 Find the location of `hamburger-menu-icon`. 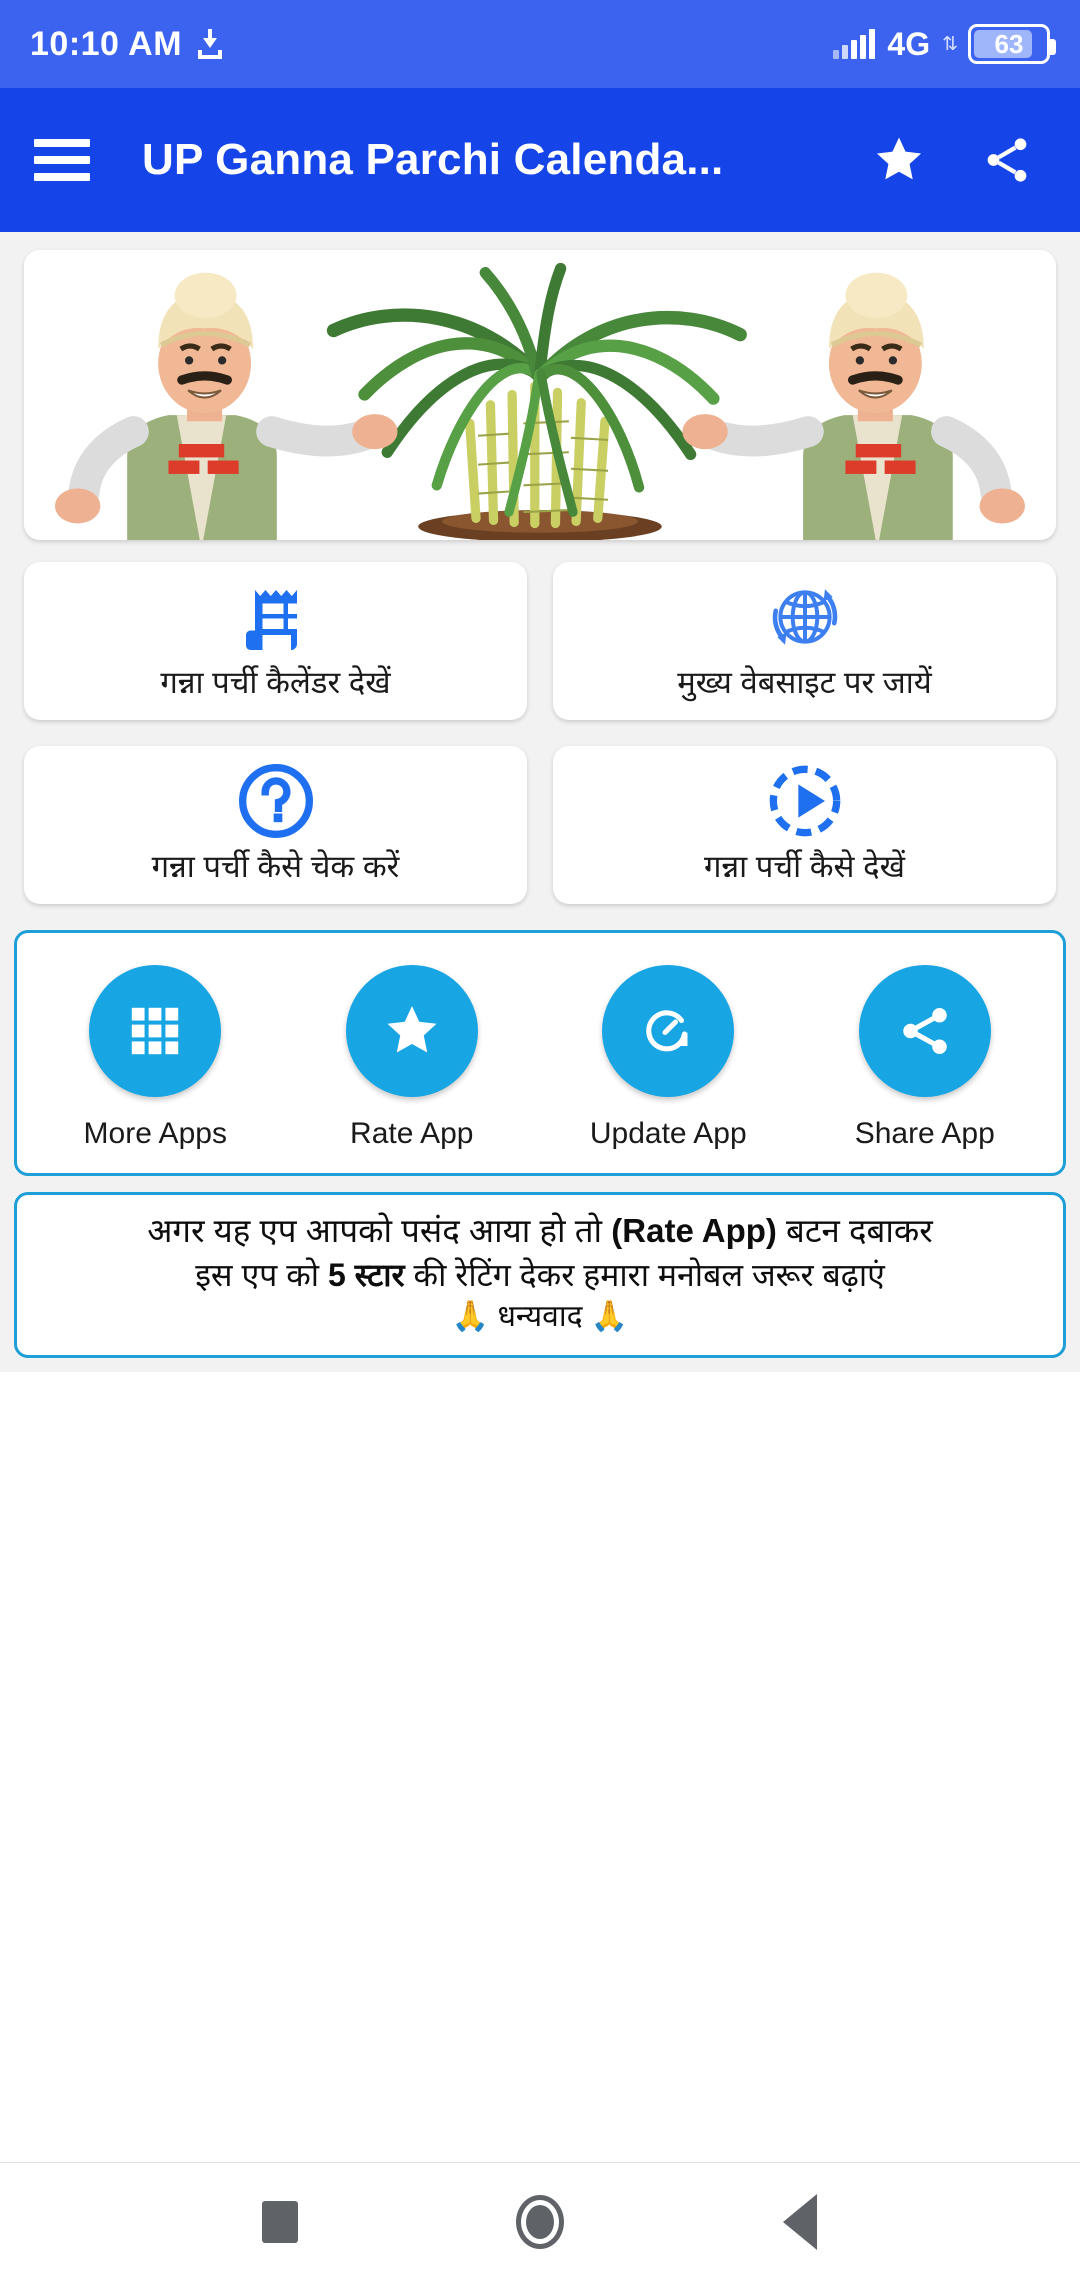

hamburger-menu-icon is located at coordinates (62, 160).